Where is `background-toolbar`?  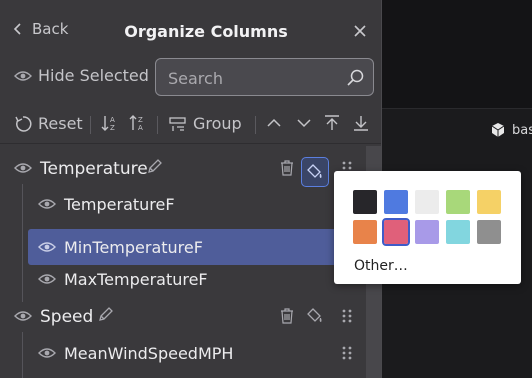 background-toolbar is located at coordinates (457, 54).